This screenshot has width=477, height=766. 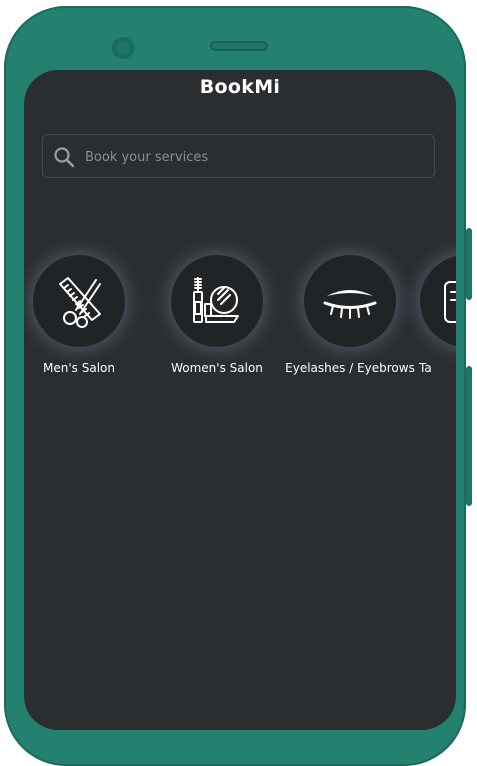 What do you see at coordinates (425, 368) in the screenshot?
I see `category-label: Ta` at bounding box center [425, 368].